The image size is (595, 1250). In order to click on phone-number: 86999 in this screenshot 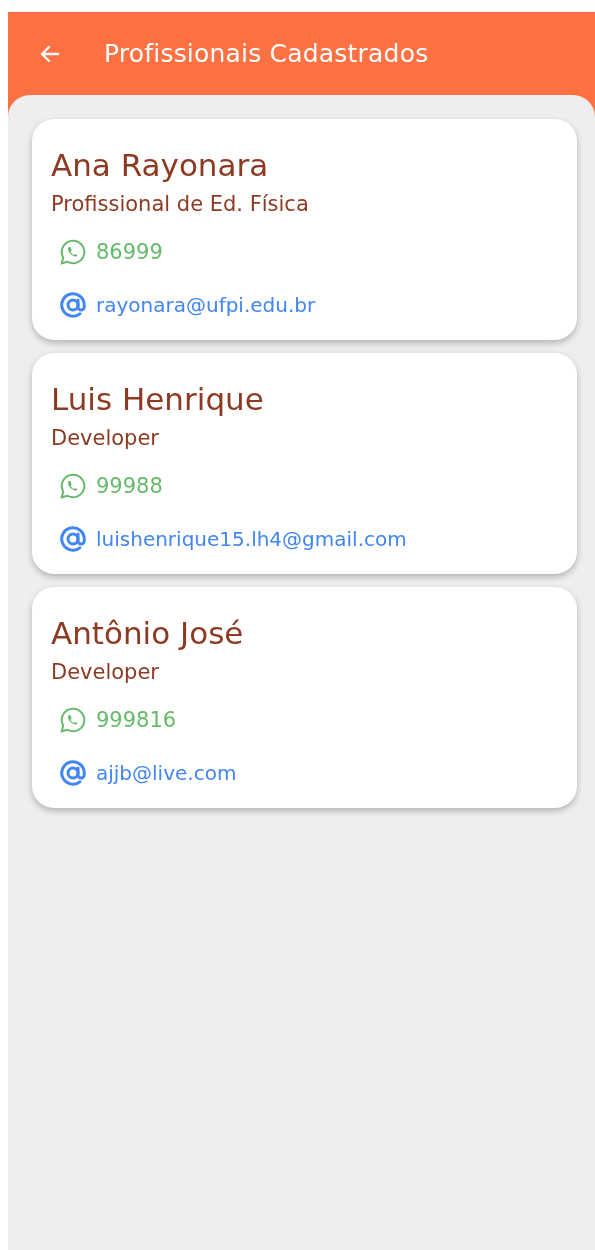, I will do `click(129, 252)`.